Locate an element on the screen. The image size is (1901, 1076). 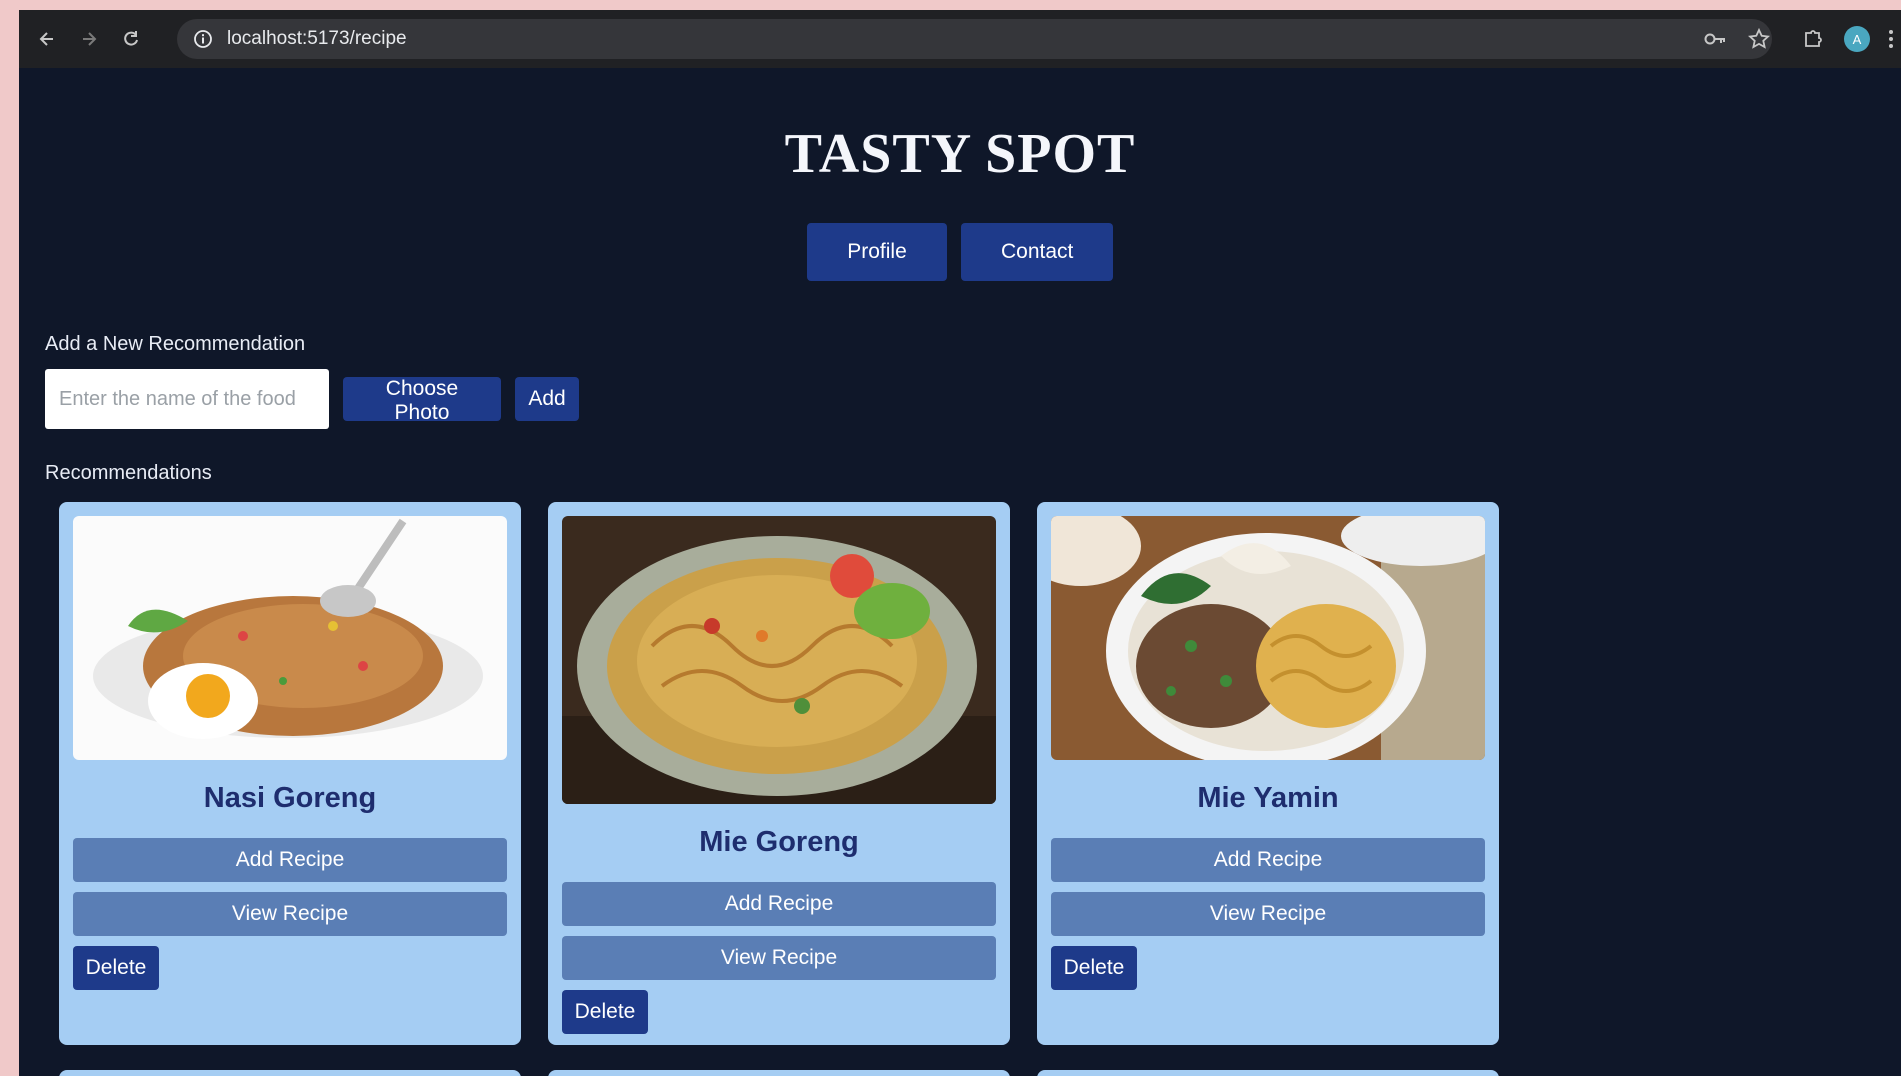
profile-button: Profile is located at coordinates (877, 252).